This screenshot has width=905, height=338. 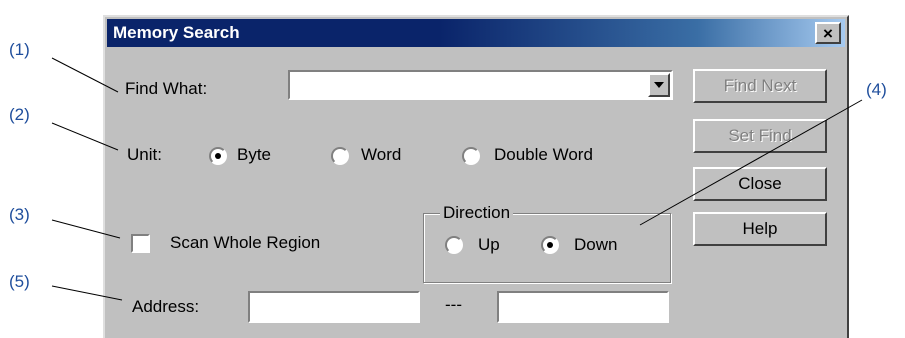 I want to click on close-icon: ×, so click(x=828, y=33).